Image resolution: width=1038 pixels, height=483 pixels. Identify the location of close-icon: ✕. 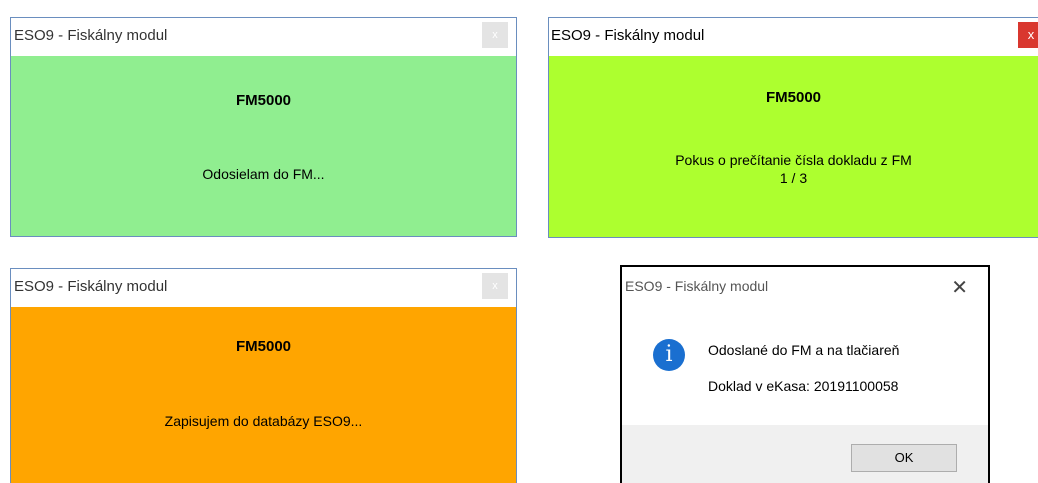
(959, 287).